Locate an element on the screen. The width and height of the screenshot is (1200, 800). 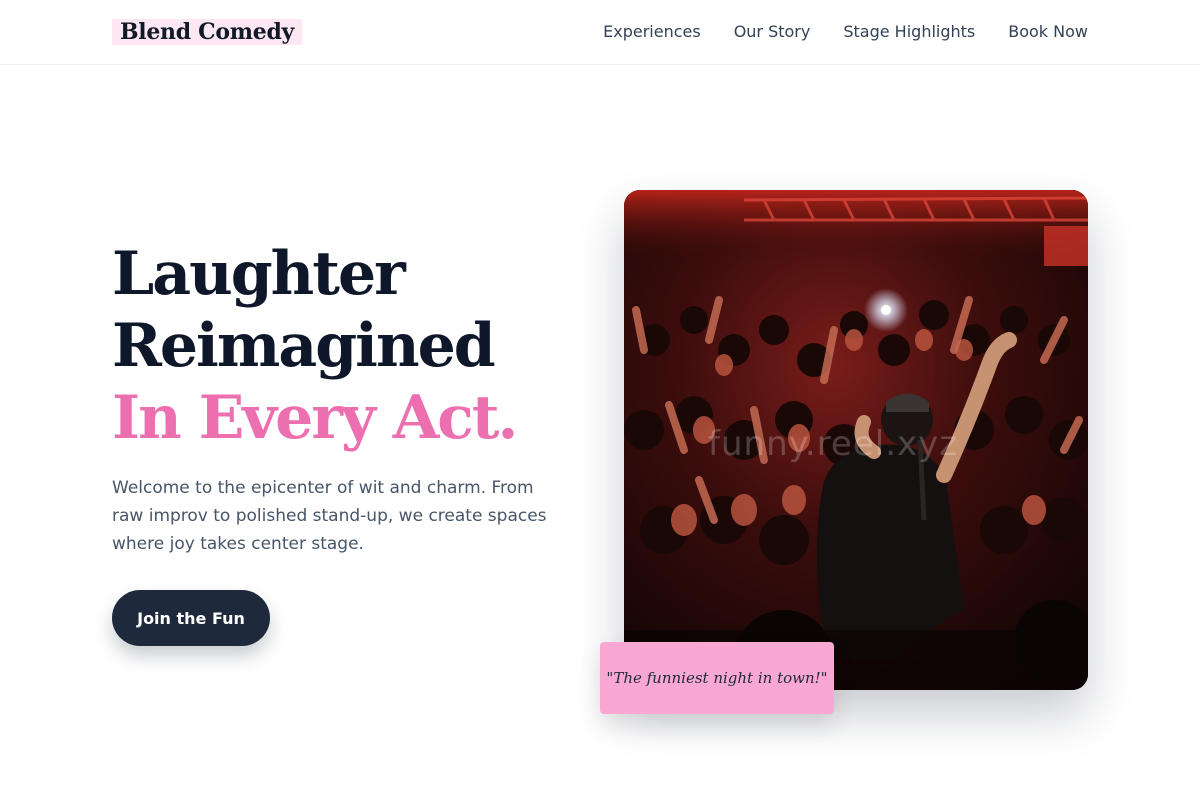
photo-watermark: funny.reel.xyz is located at coordinates (833, 444).